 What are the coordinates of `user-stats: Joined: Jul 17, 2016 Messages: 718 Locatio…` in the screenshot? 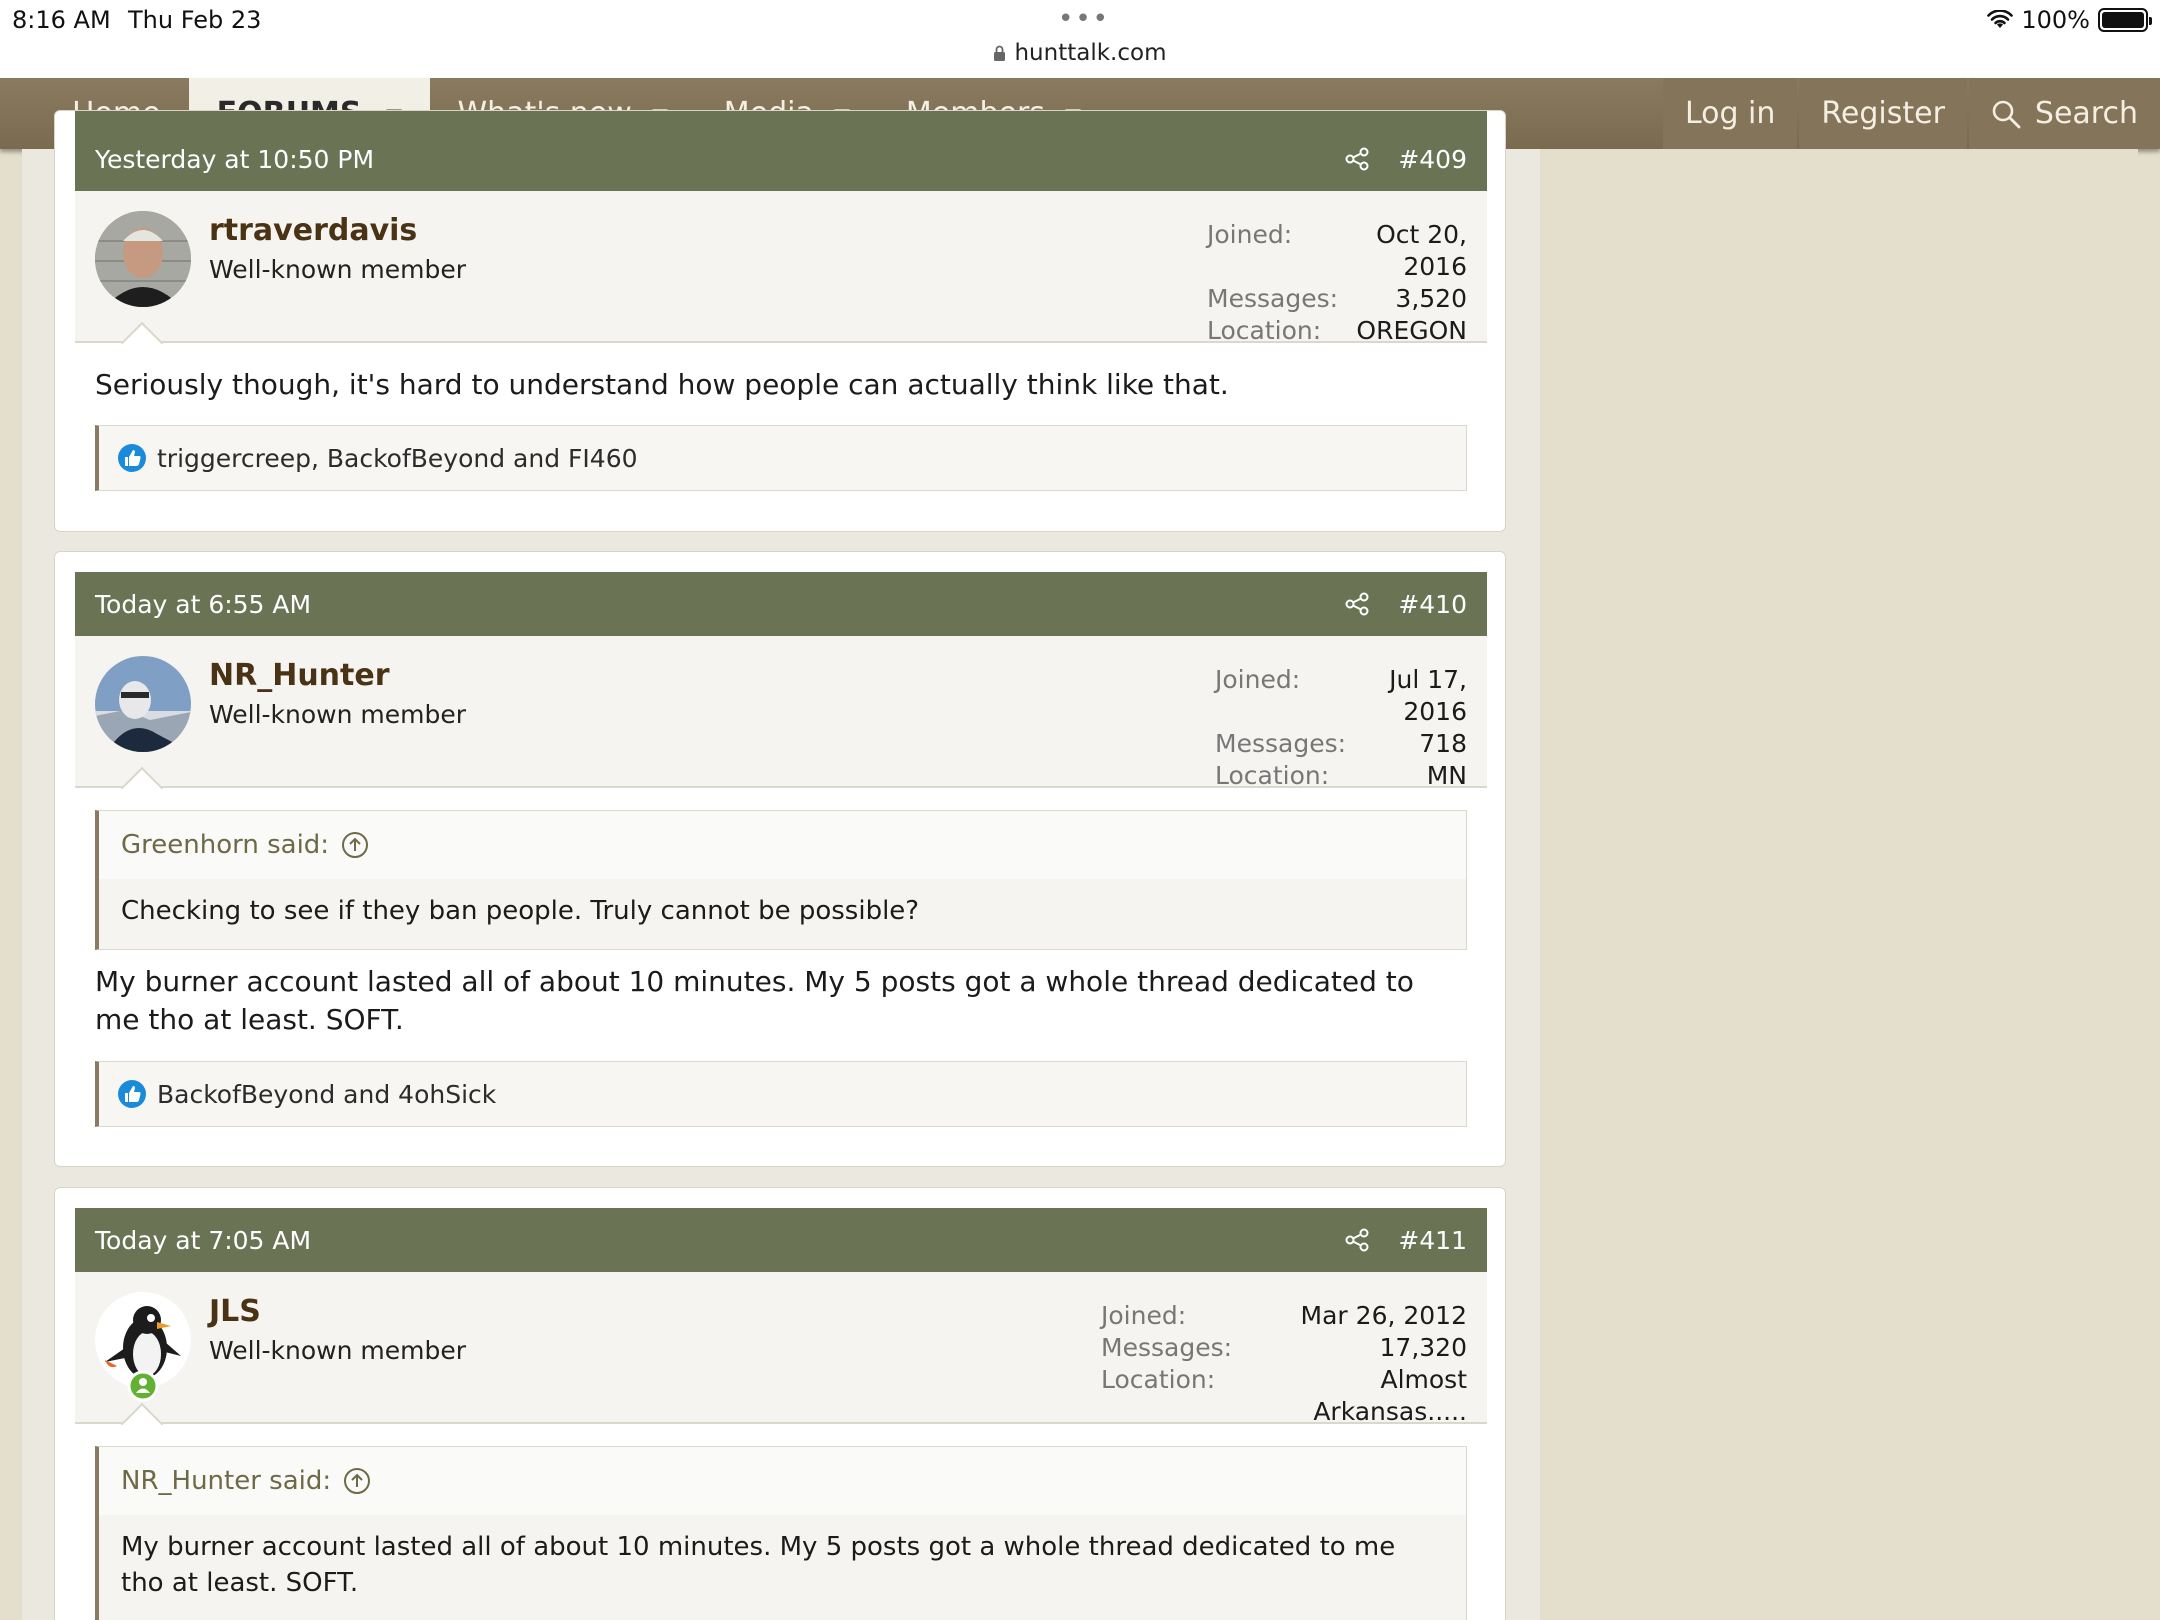 It's located at (1341, 728).